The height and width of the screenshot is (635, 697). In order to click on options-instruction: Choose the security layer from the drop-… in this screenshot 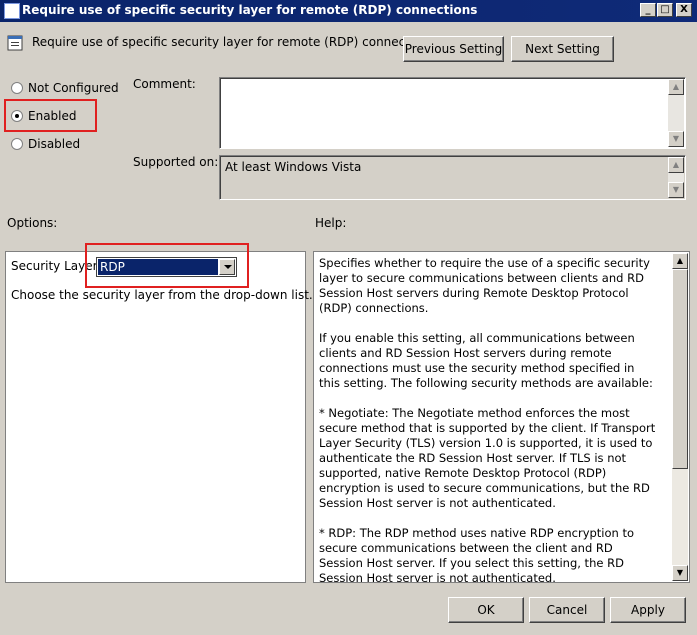, I will do `click(162, 295)`.